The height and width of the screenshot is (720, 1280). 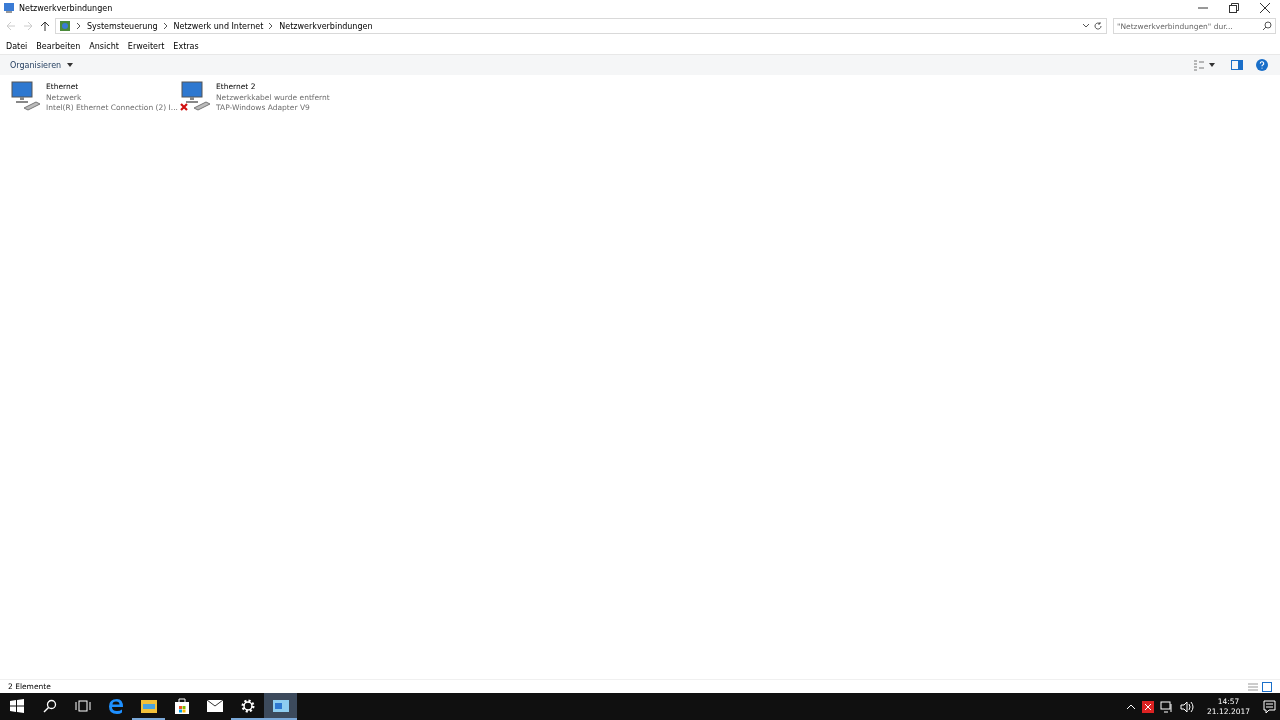 What do you see at coordinates (1262, 65) in the screenshot?
I see `help-icon` at bounding box center [1262, 65].